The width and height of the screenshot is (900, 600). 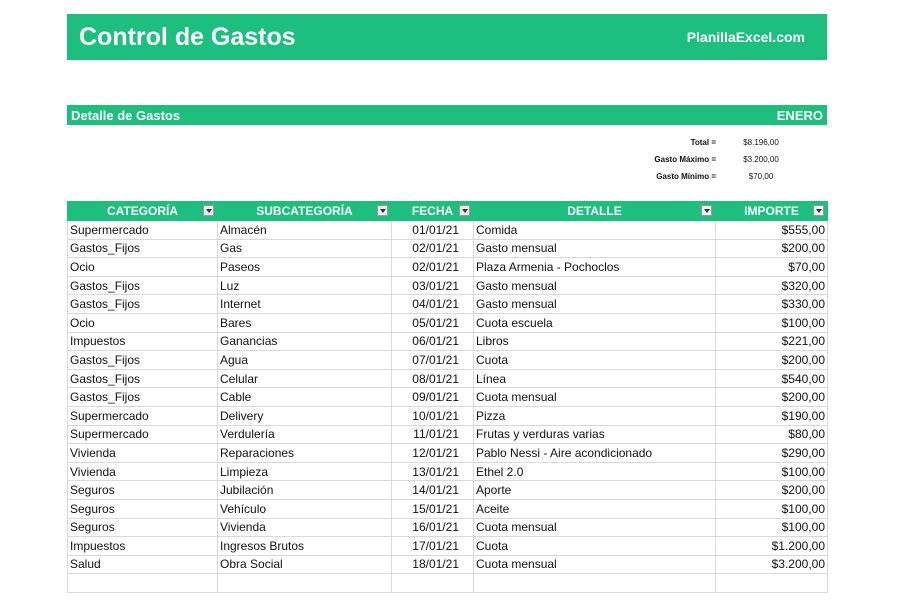 I want to click on amount-cell: $1.200,00, so click(x=771, y=546).